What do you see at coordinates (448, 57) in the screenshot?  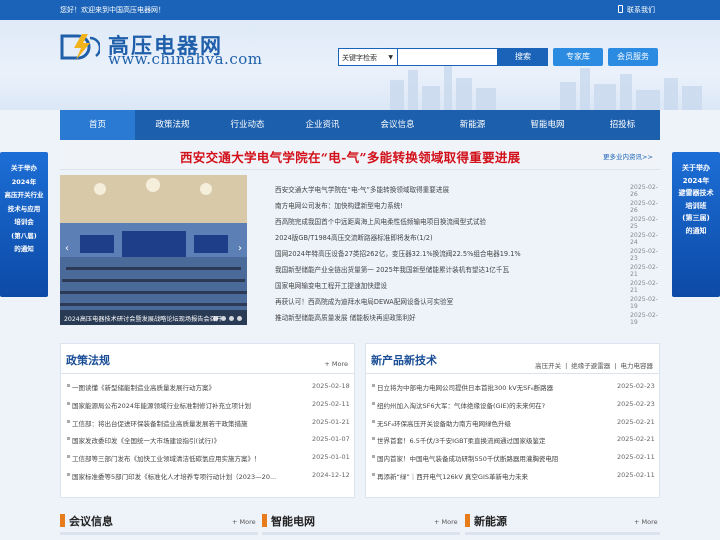 I see `search-input` at bounding box center [448, 57].